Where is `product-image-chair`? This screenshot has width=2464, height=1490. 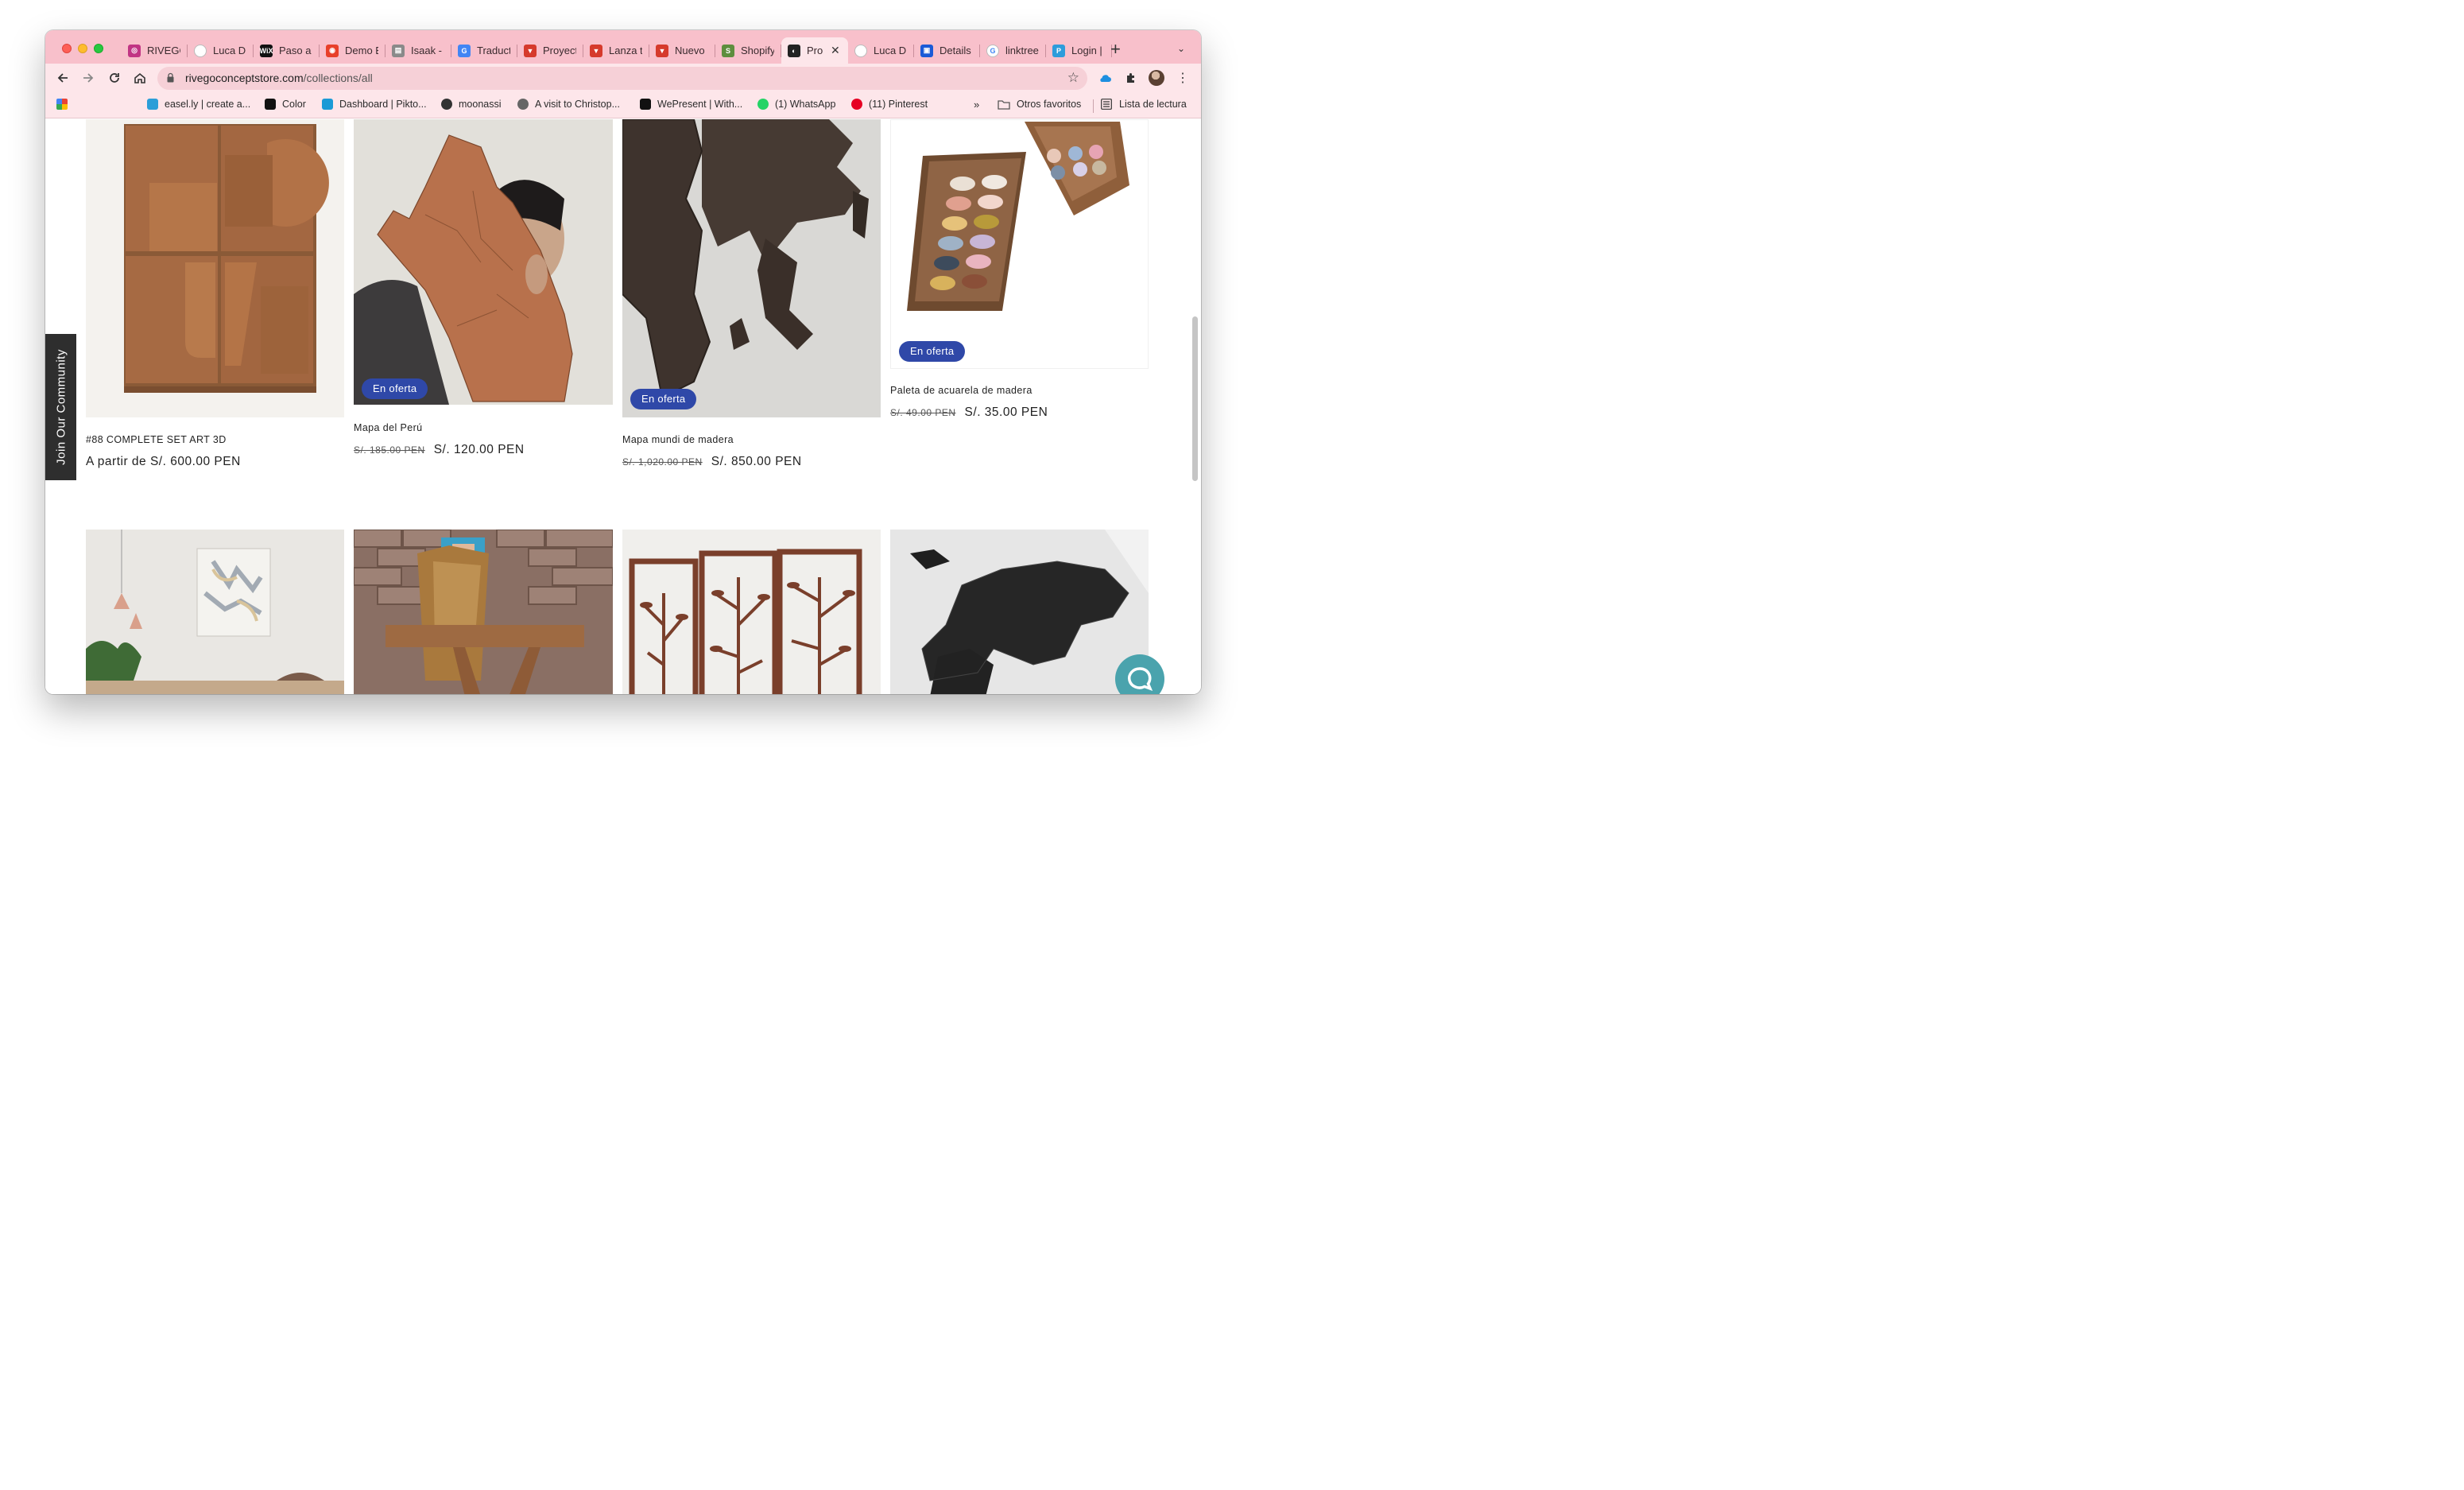 product-image-chair is located at coordinates (483, 612).